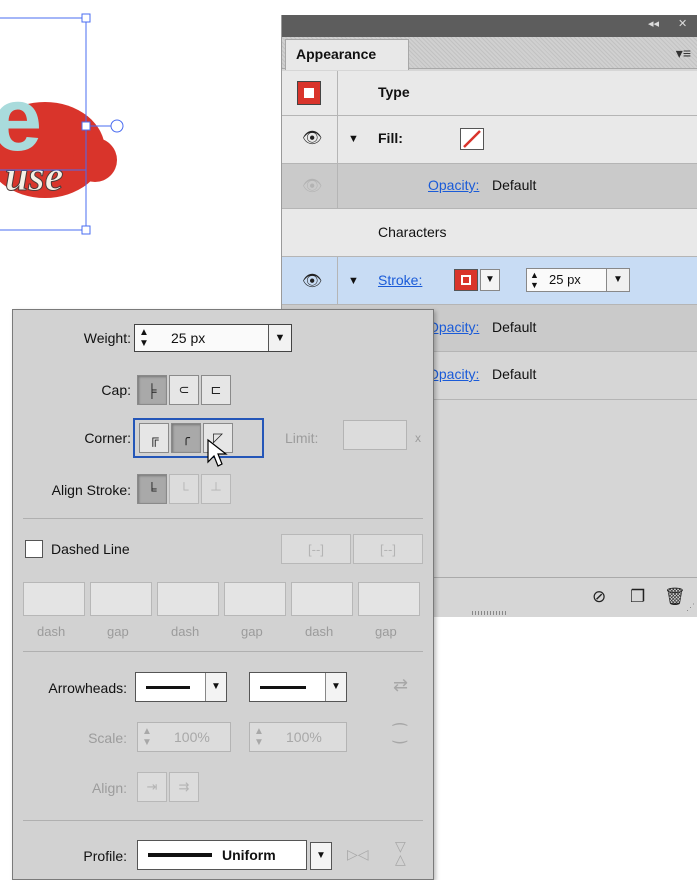 The height and width of the screenshot is (880, 697). Describe the element at coordinates (109, 788) in the screenshot. I see `align-label: Align:` at that location.